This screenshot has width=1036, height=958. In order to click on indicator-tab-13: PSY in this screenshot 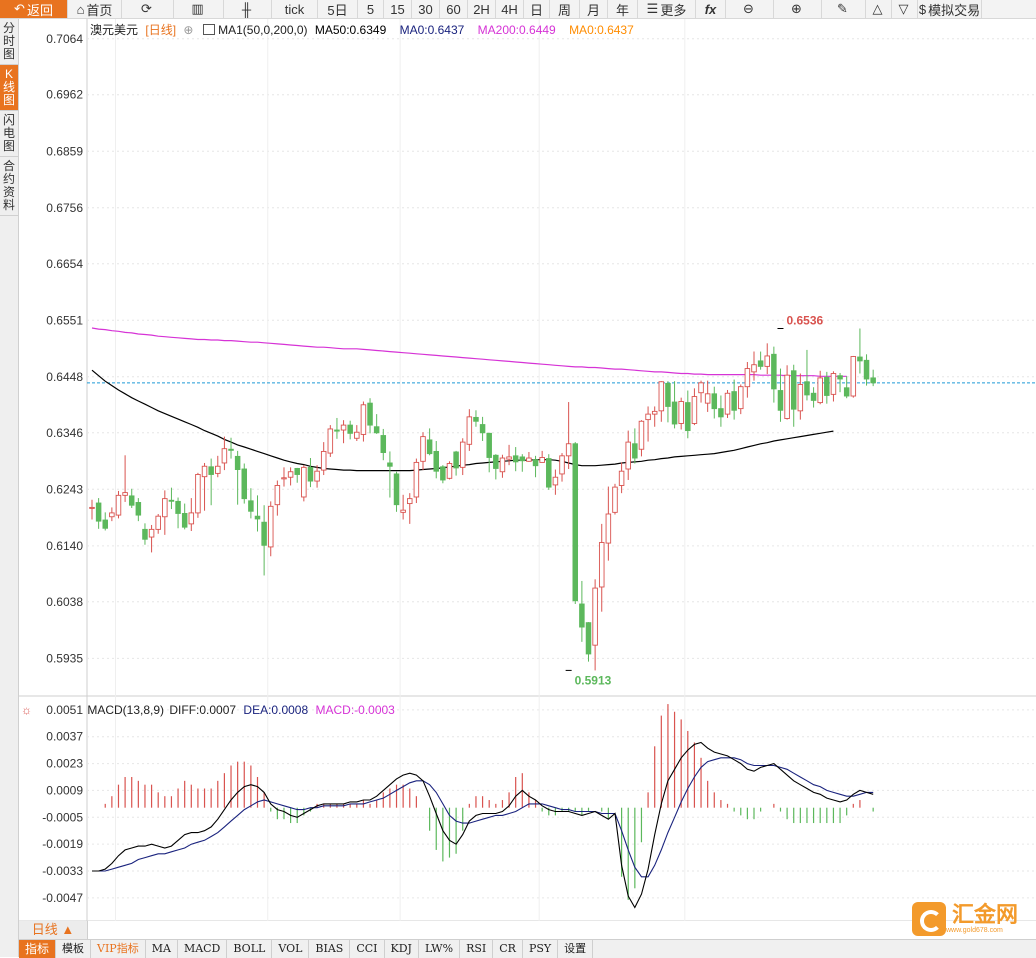, I will do `click(541, 949)`.